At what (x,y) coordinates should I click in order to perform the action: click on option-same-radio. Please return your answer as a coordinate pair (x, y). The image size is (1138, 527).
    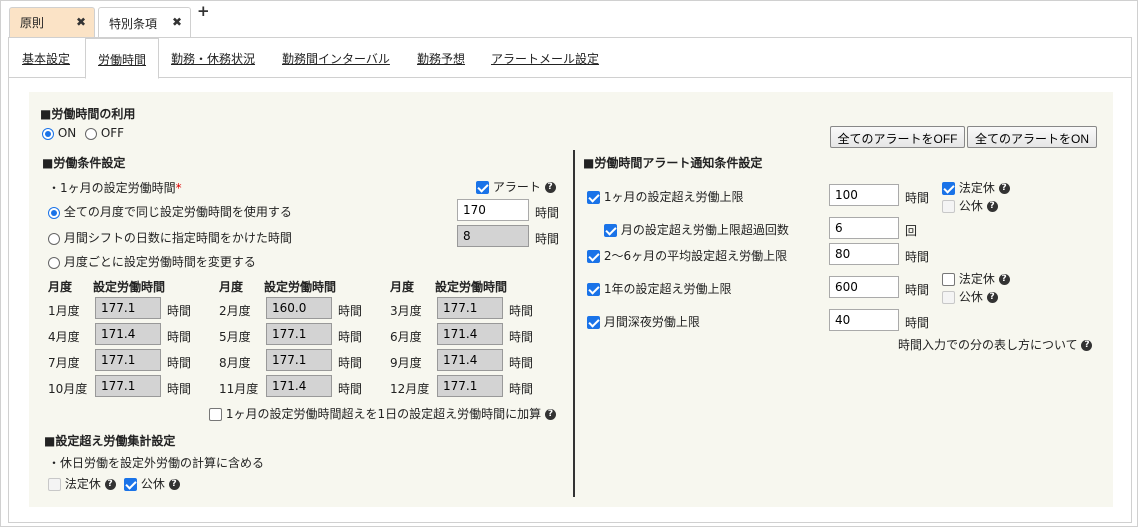
    Looking at the image, I should click on (54, 212).